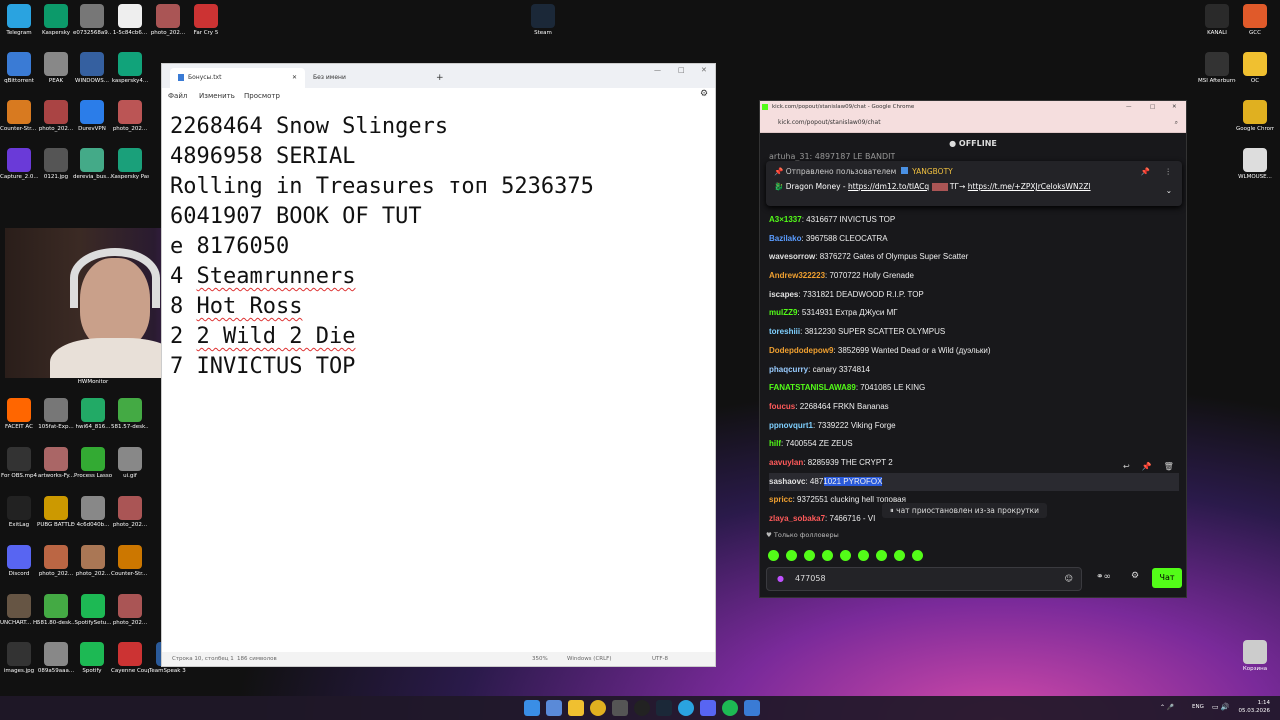 This screenshot has width=1280, height=720. What do you see at coordinates (1255, 68) in the screenshot?
I see `desktop-shortcut-icon: OC` at bounding box center [1255, 68].